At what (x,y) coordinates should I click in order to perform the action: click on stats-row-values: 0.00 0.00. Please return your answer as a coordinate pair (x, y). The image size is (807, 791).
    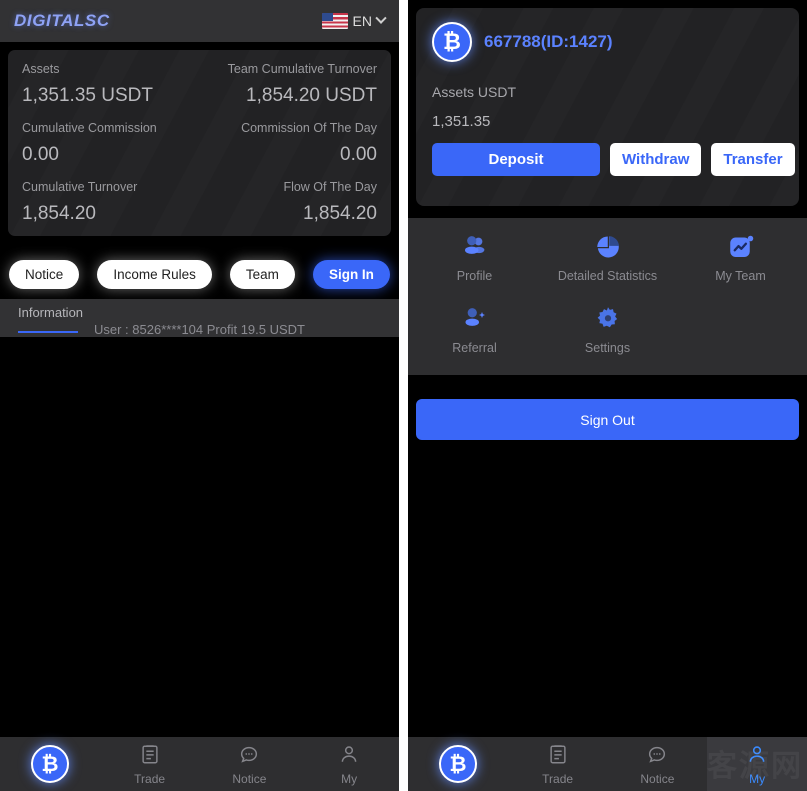
    Looking at the image, I should click on (199, 155).